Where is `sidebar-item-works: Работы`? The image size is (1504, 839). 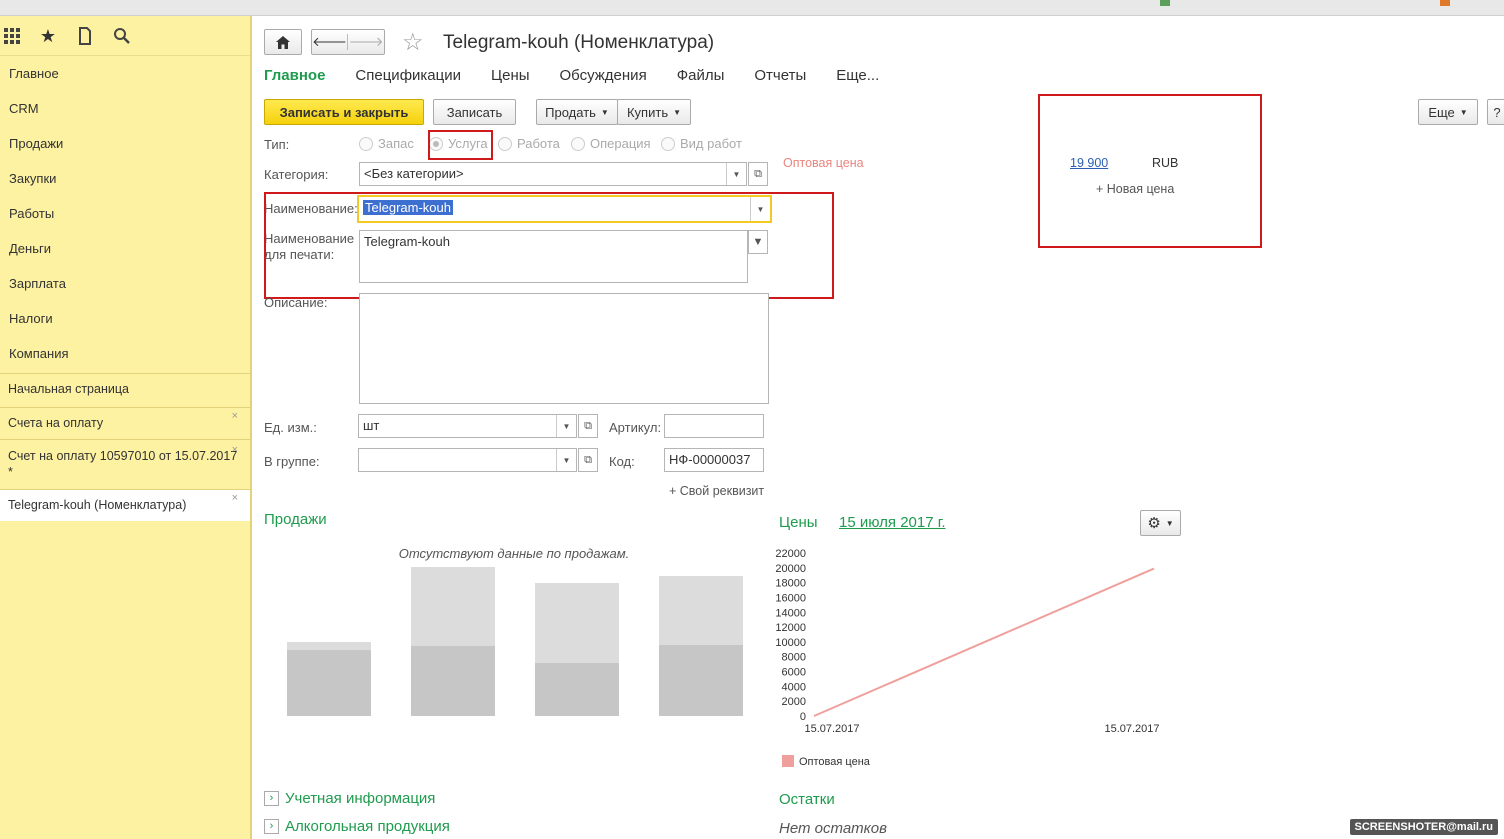 sidebar-item-works: Работы is located at coordinates (125, 213).